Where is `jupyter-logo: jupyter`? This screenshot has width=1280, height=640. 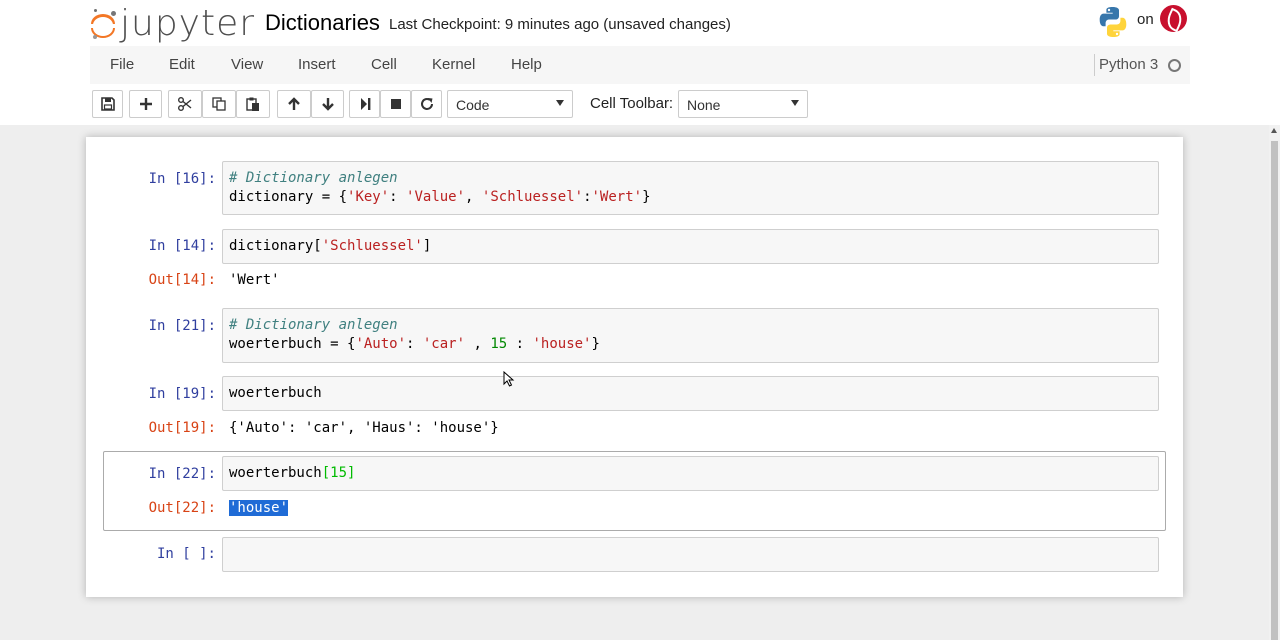
jupyter-logo: jupyter is located at coordinates (172, 24).